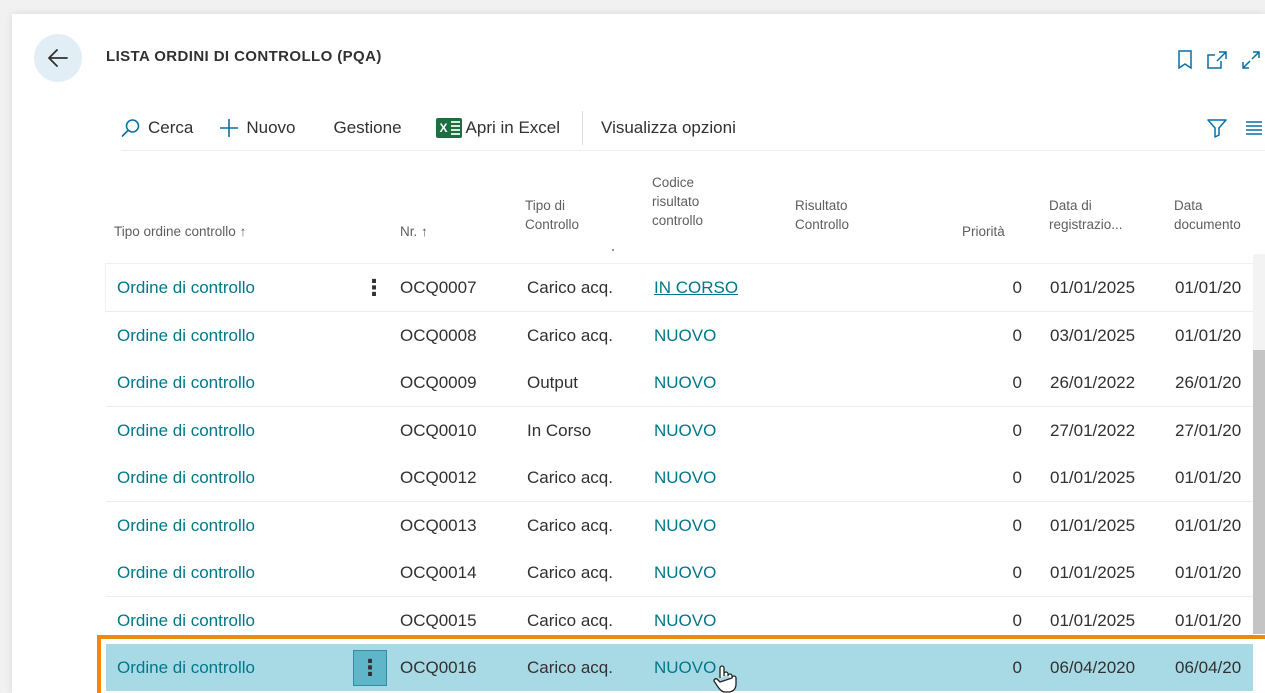 The image size is (1265, 693). What do you see at coordinates (438, 477) in the screenshot?
I see `cell-nr: OCQ0012` at bounding box center [438, 477].